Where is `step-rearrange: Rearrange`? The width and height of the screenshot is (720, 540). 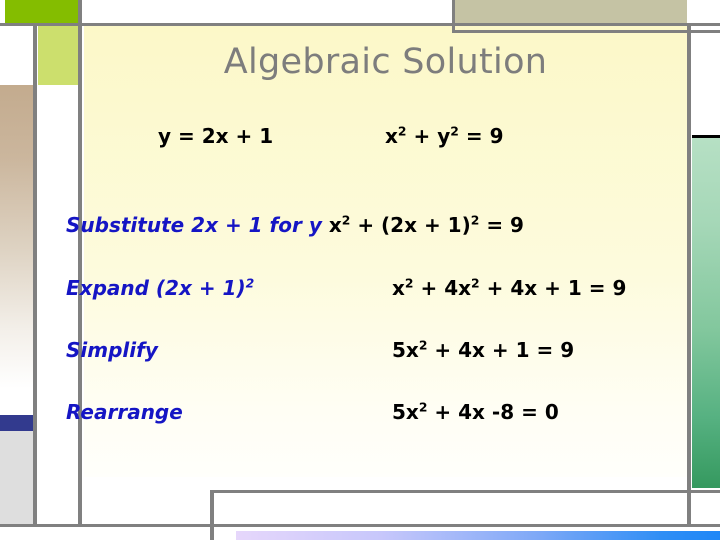 step-rearrange: Rearrange is located at coordinates (124, 412).